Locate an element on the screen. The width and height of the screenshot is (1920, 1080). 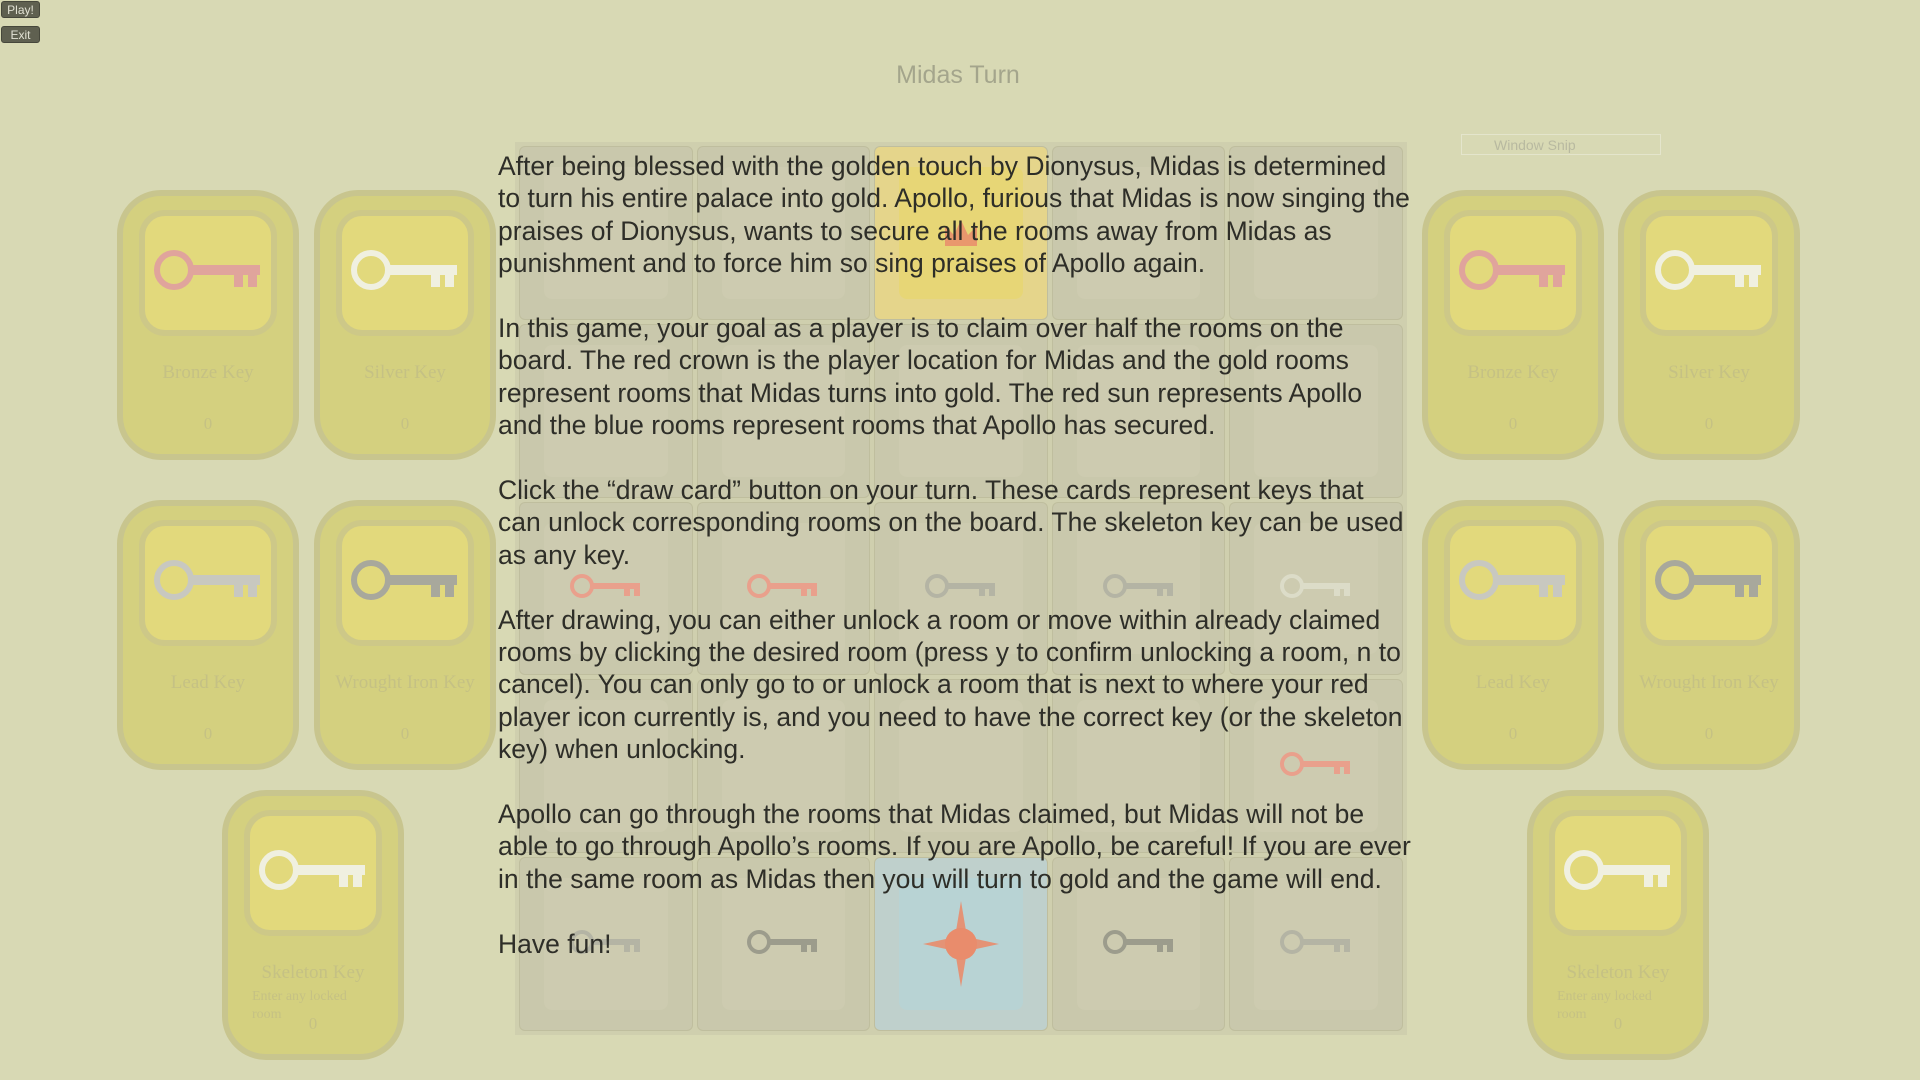
bronze-key-card-left: Bronze Key 0 is located at coordinates (208, 325).